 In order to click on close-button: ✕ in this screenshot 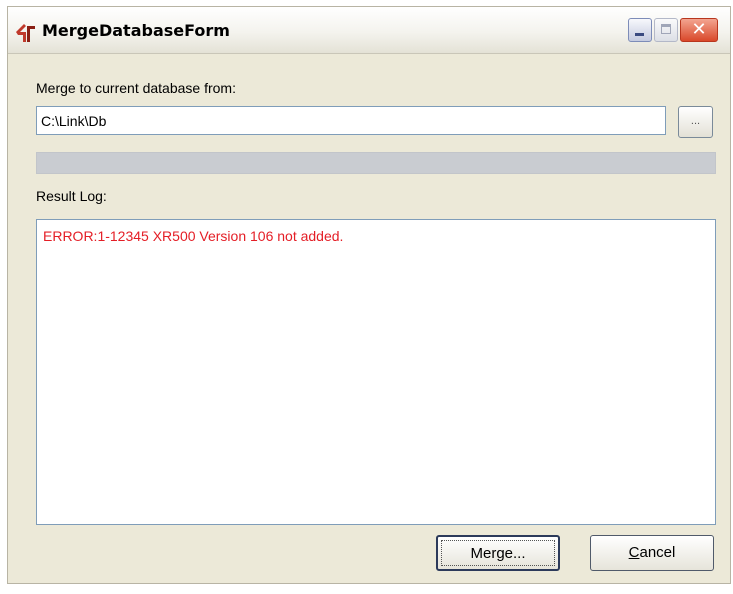, I will do `click(699, 30)`.